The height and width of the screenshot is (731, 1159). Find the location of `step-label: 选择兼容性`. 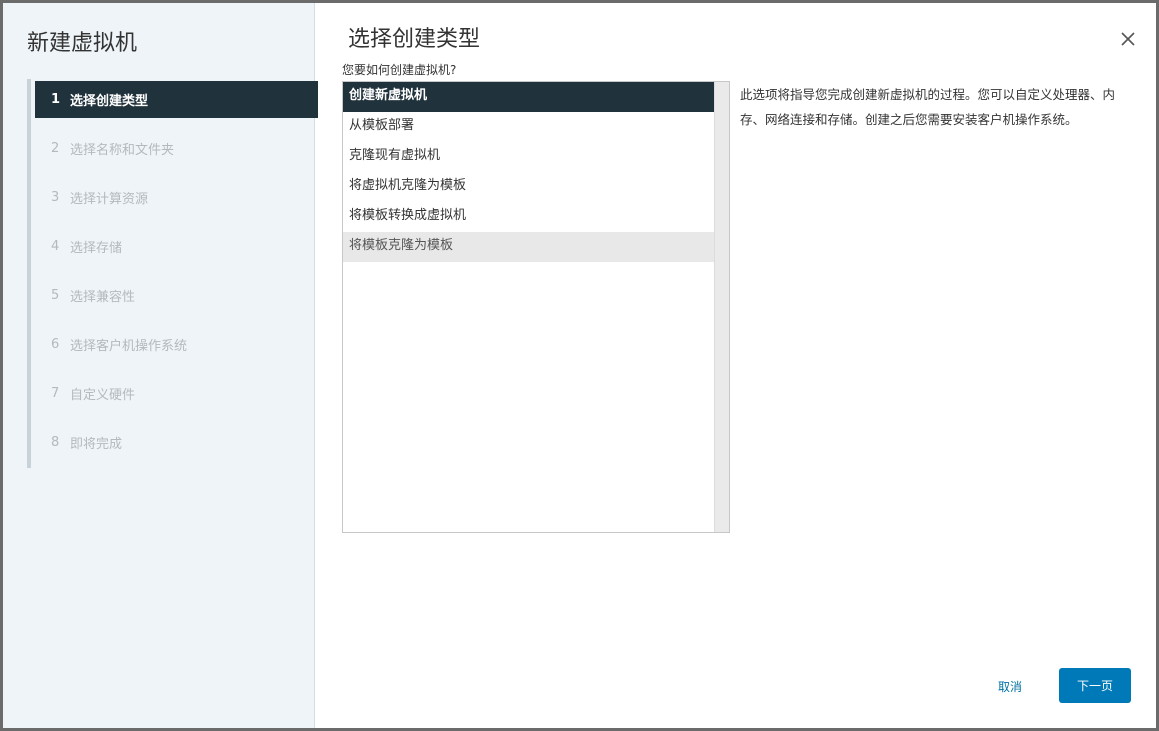

step-label: 选择兼容性 is located at coordinates (103, 297).